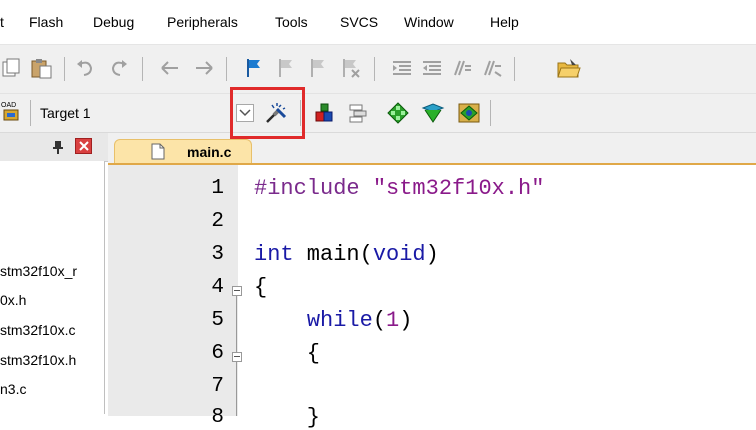 The height and width of the screenshot is (430, 756). Describe the element at coordinates (350, 68) in the screenshot. I see `bookmark-clear-icon` at that location.